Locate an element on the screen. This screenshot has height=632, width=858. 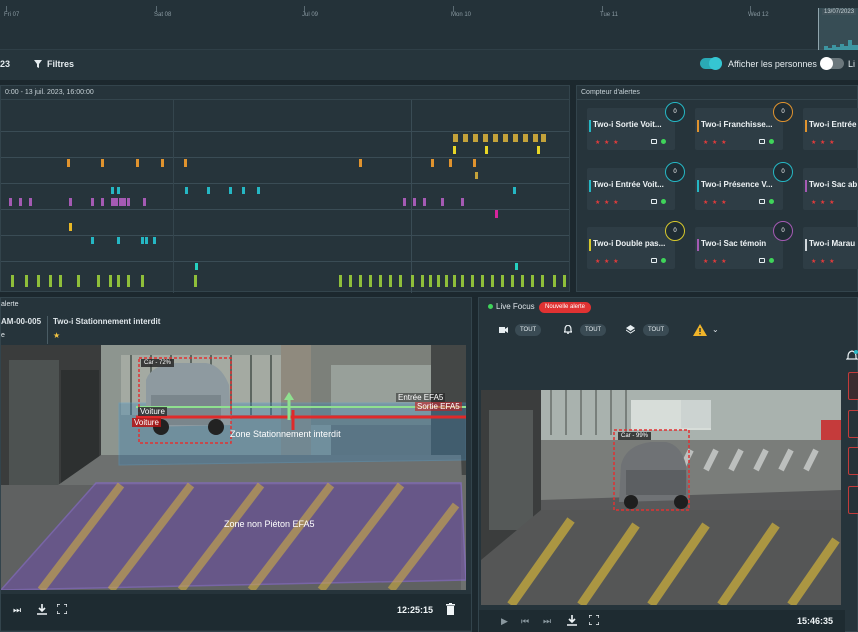
fullscreen-icon is located at coordinates (62, 609).